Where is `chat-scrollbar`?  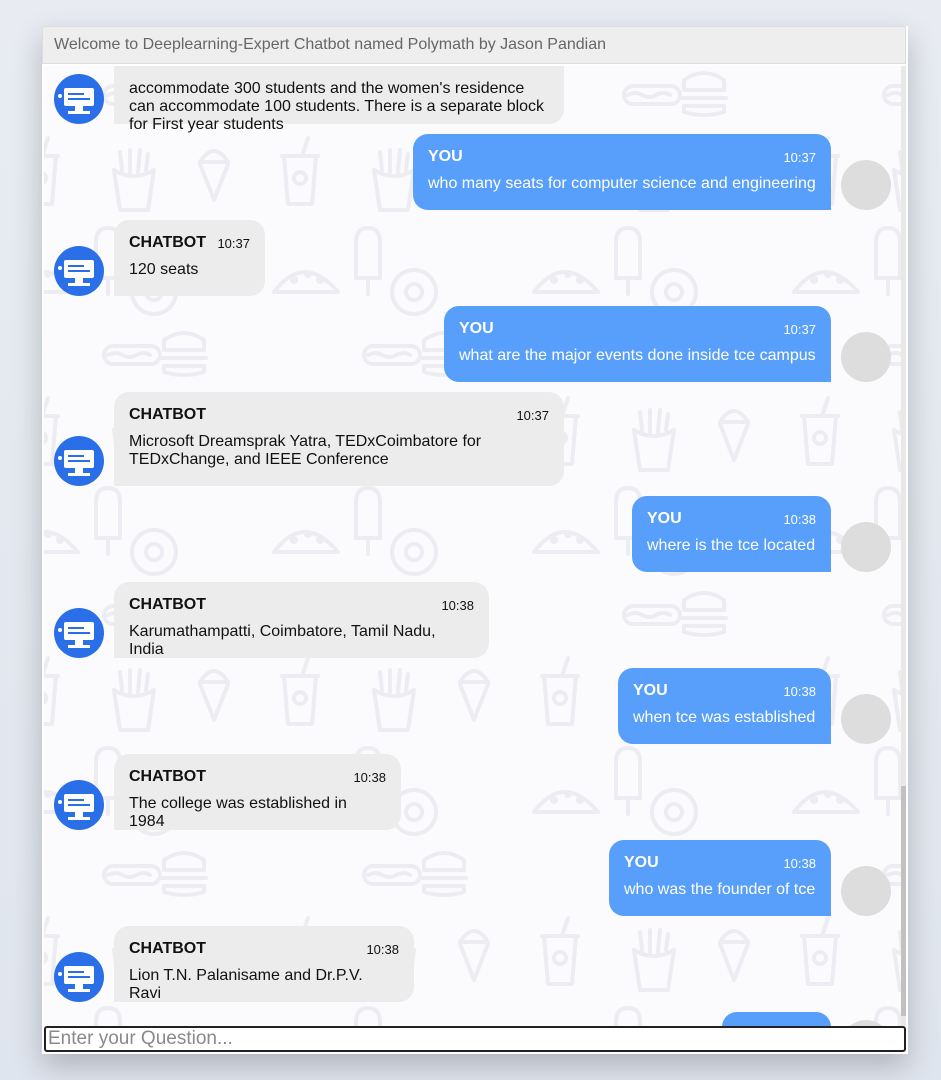 chat-scrollbar is located at coordinates (903, 546).